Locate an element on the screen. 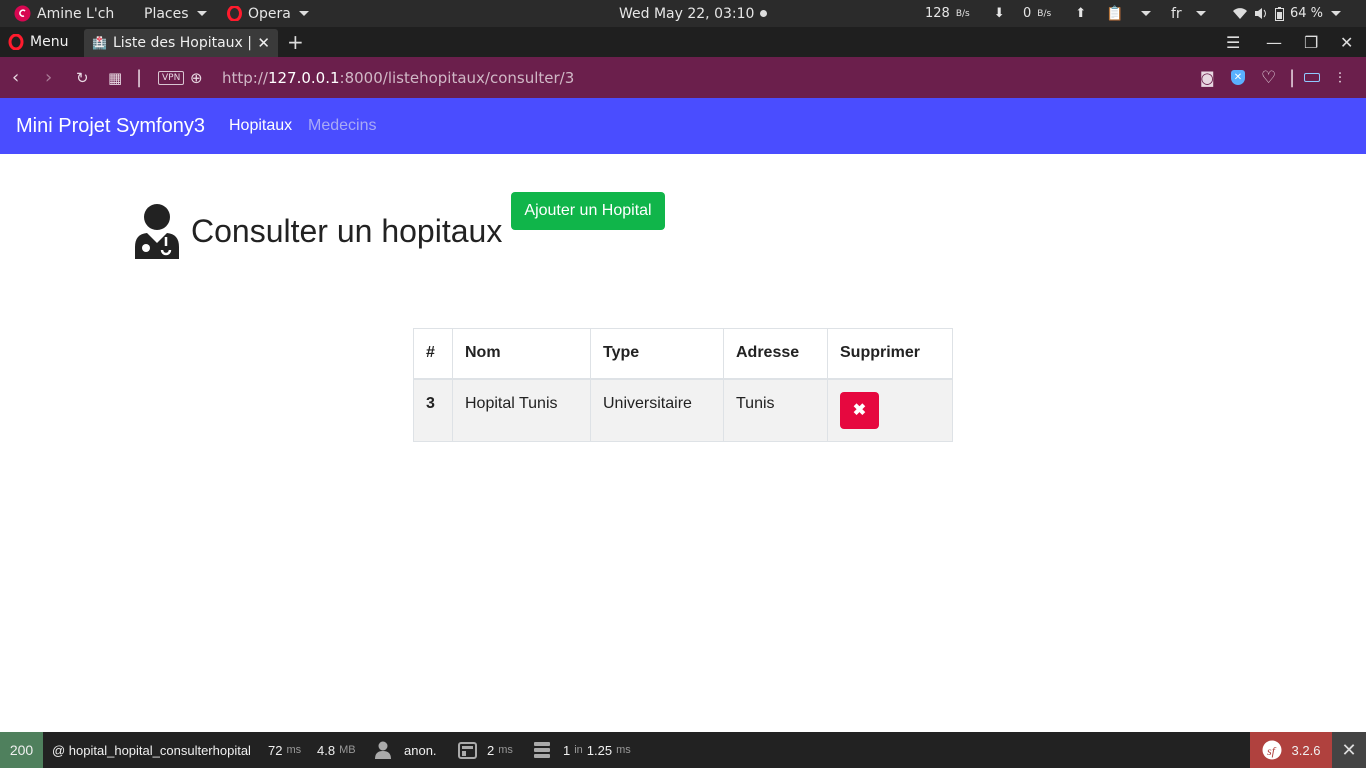 The height and width of the screenshot is (768, 1366). col-header-supprimer: Supprimer is located at coordinates (890, 354).